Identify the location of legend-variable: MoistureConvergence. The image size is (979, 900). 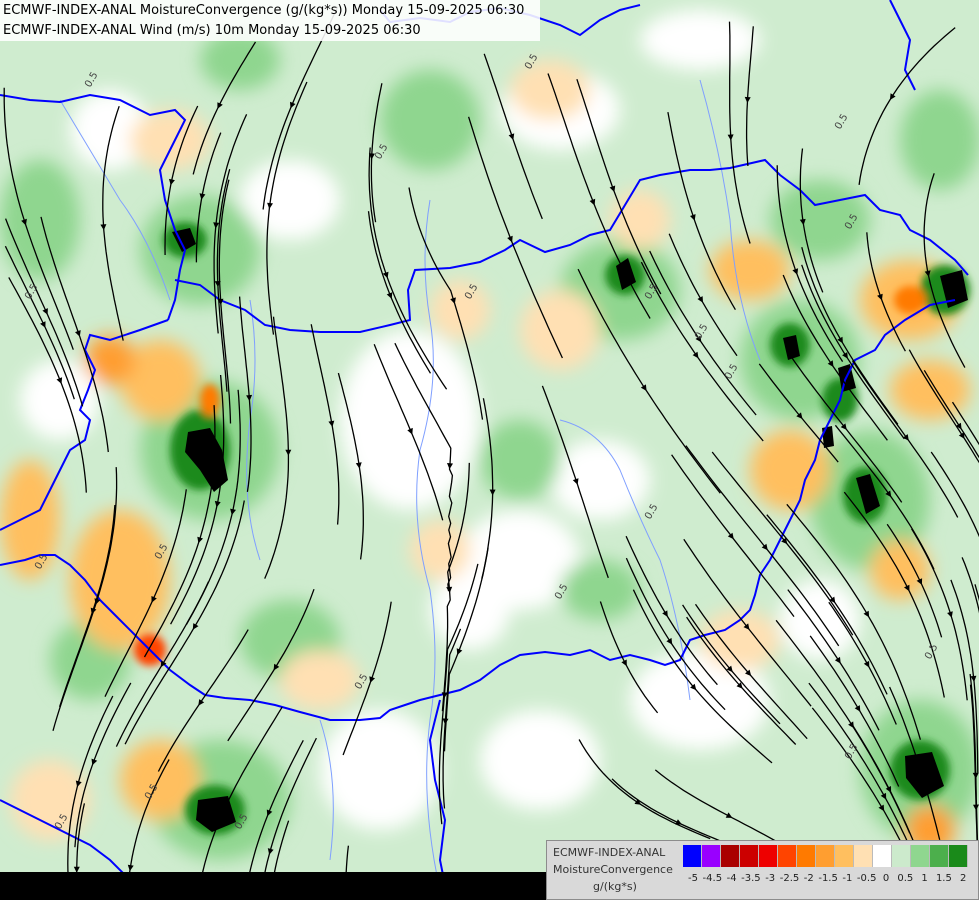
(613, 869).